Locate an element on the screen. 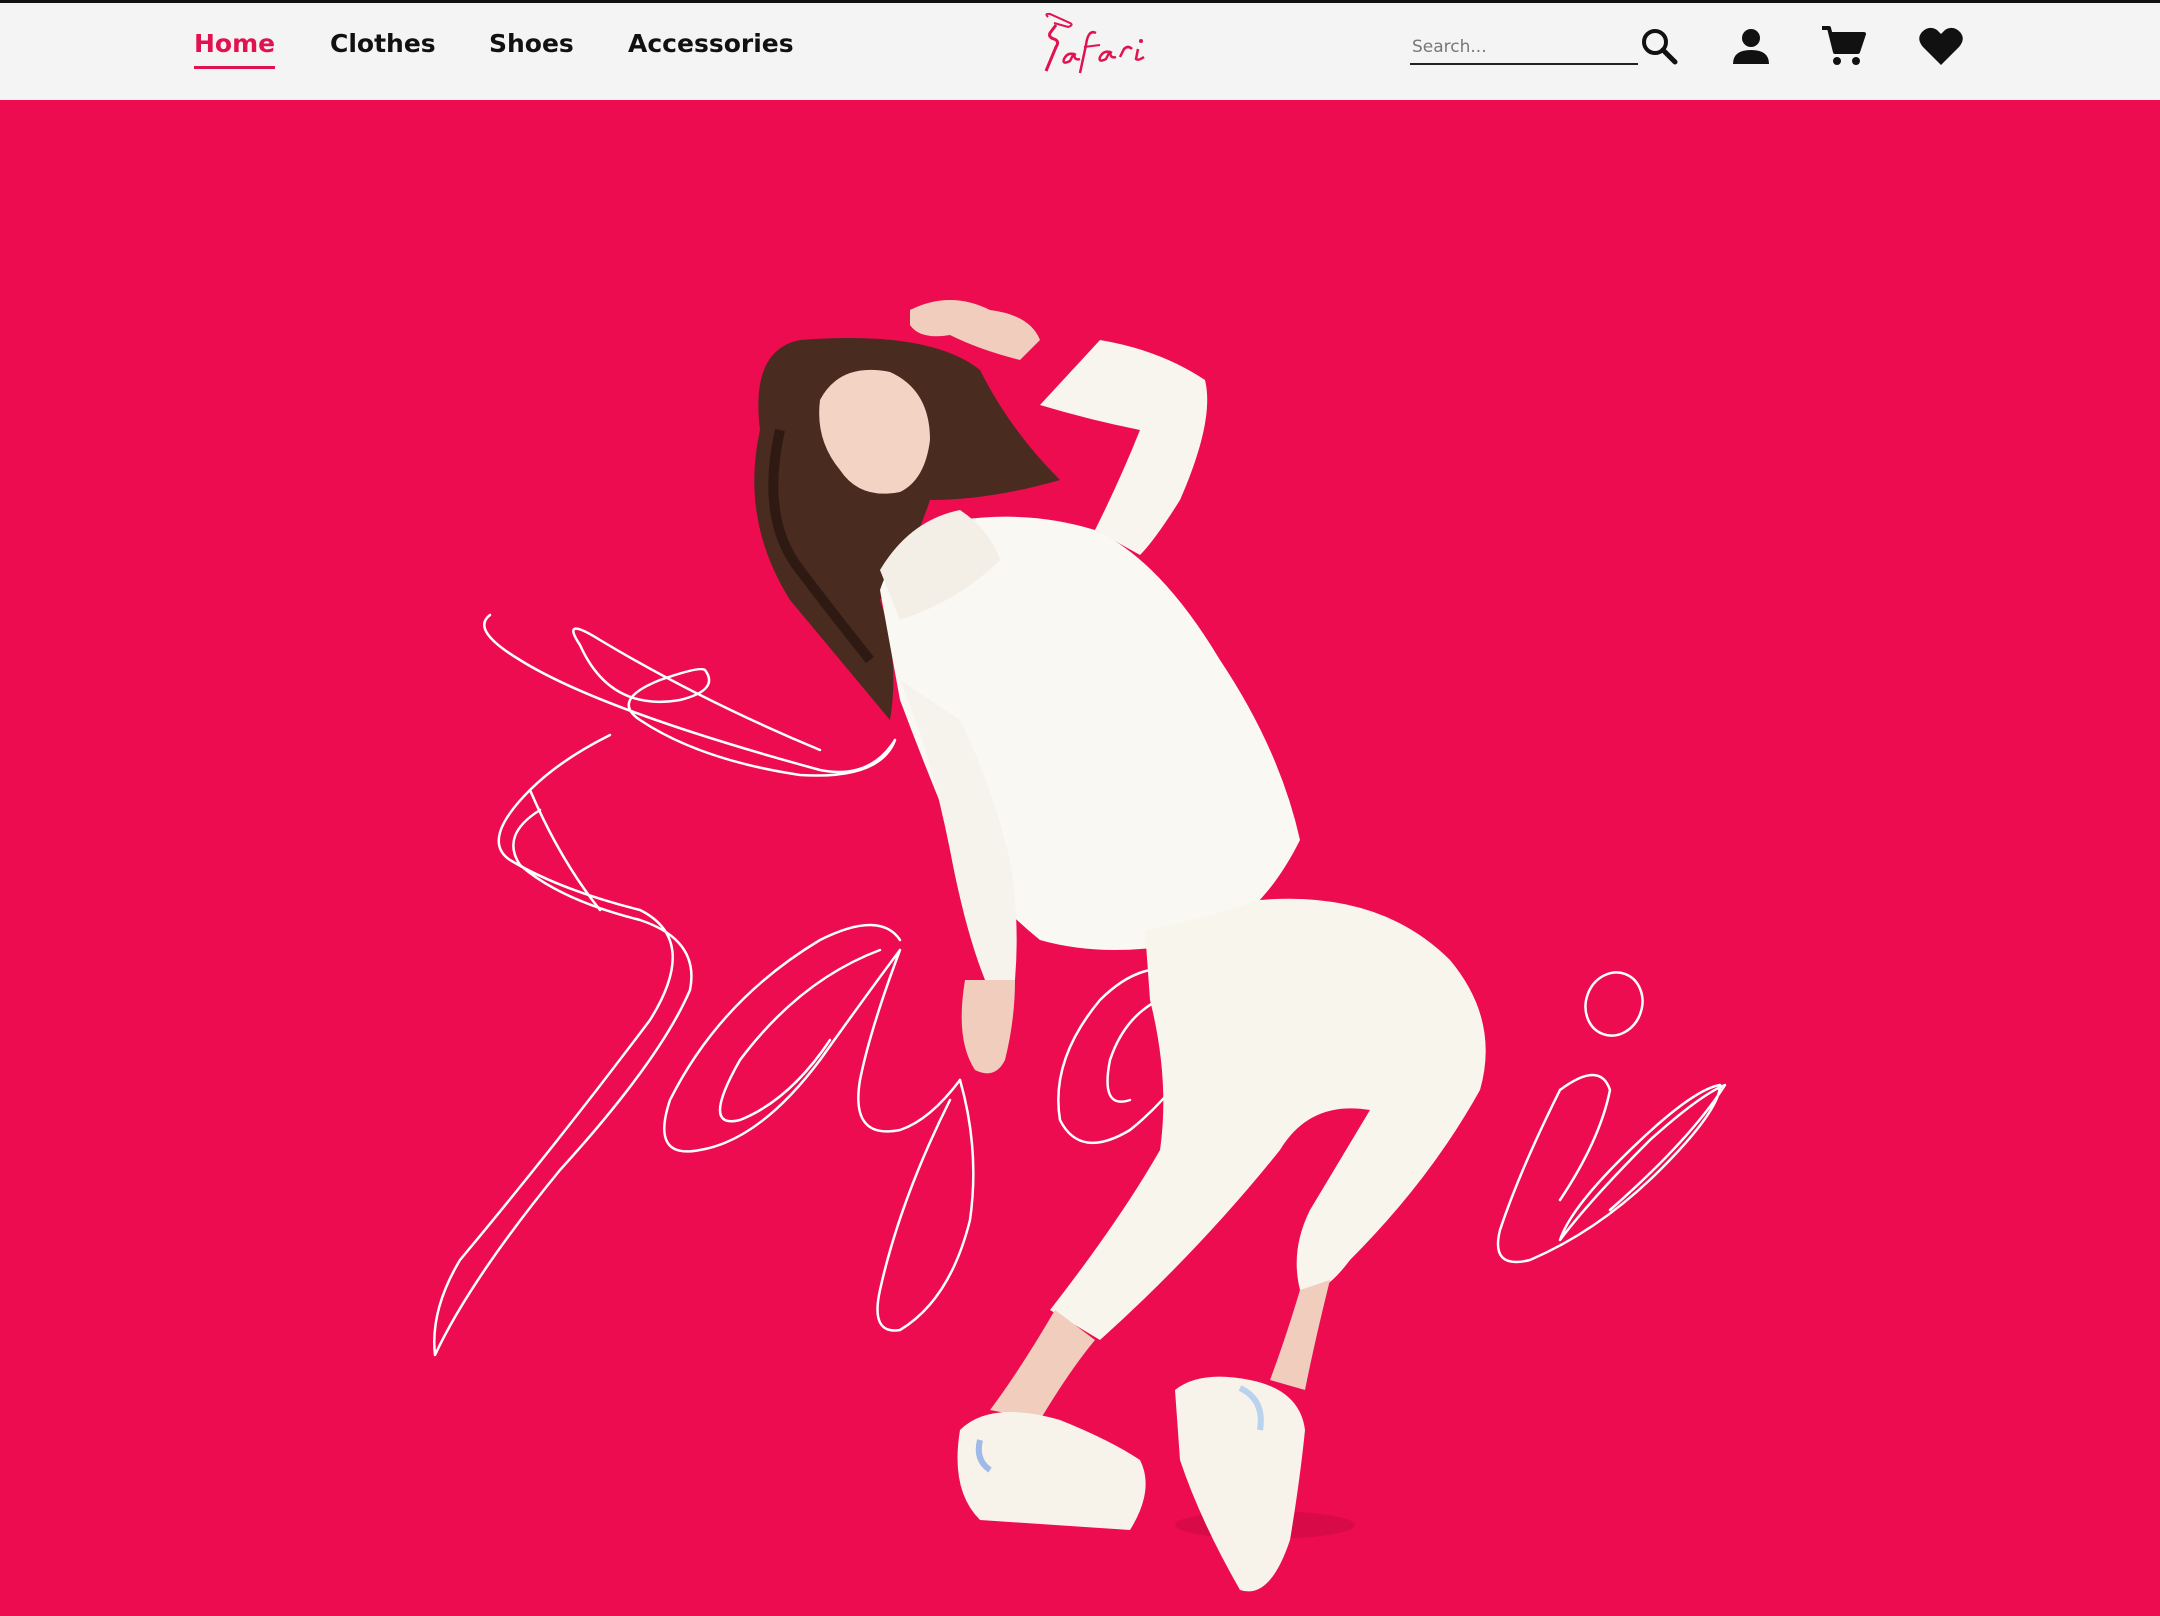 The height and width of the screenshot is (1616, 2160). wishlist-button is located at coordinates (1941, 46).